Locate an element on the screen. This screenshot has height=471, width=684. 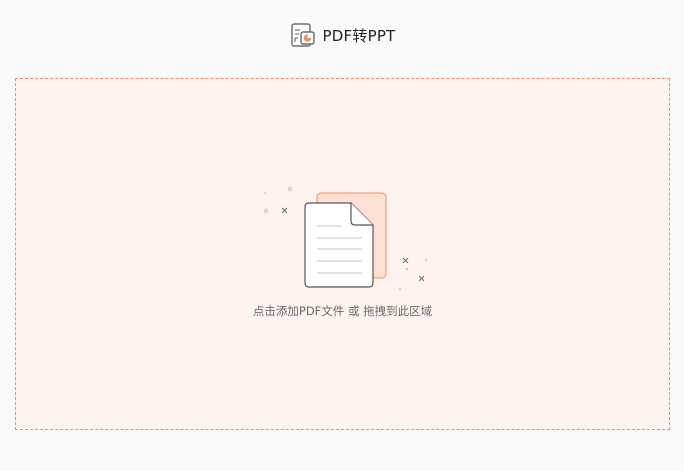
document-upload-icon is located at coordinates (346, 243).